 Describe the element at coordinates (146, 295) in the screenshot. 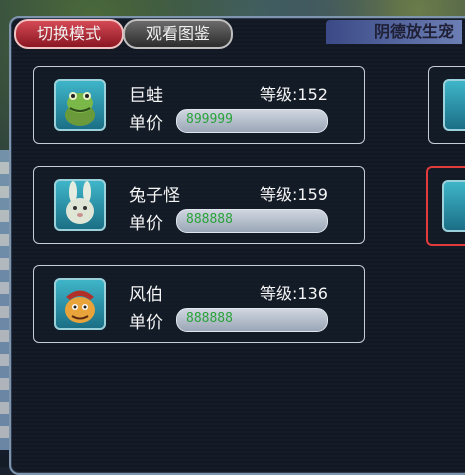

I see `pet-name: 风伯` at that location.